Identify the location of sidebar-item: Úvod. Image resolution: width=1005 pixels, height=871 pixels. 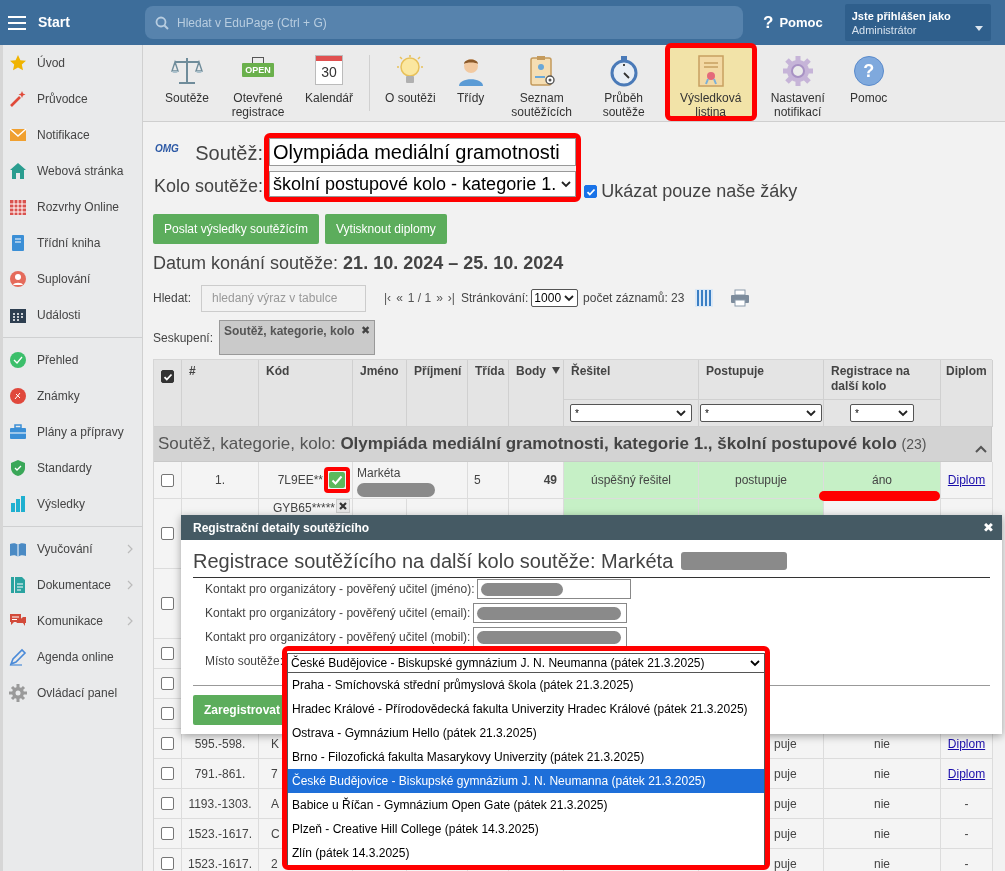
(72, 63).